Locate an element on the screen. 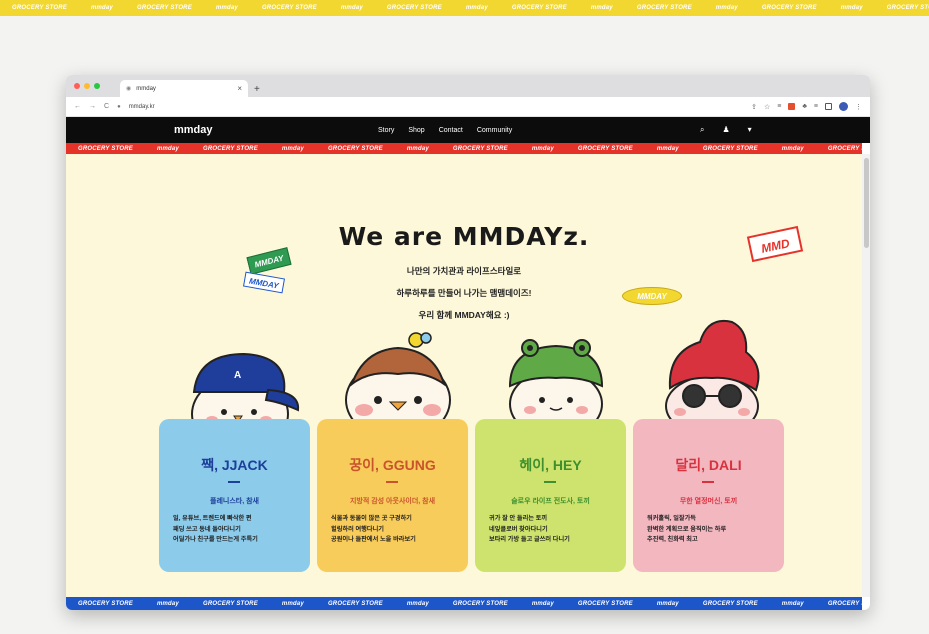 The image size is (929, 634). card-trait: 공원이나 들판에서 노을 바라보기 is located at coordinates (373, 539).